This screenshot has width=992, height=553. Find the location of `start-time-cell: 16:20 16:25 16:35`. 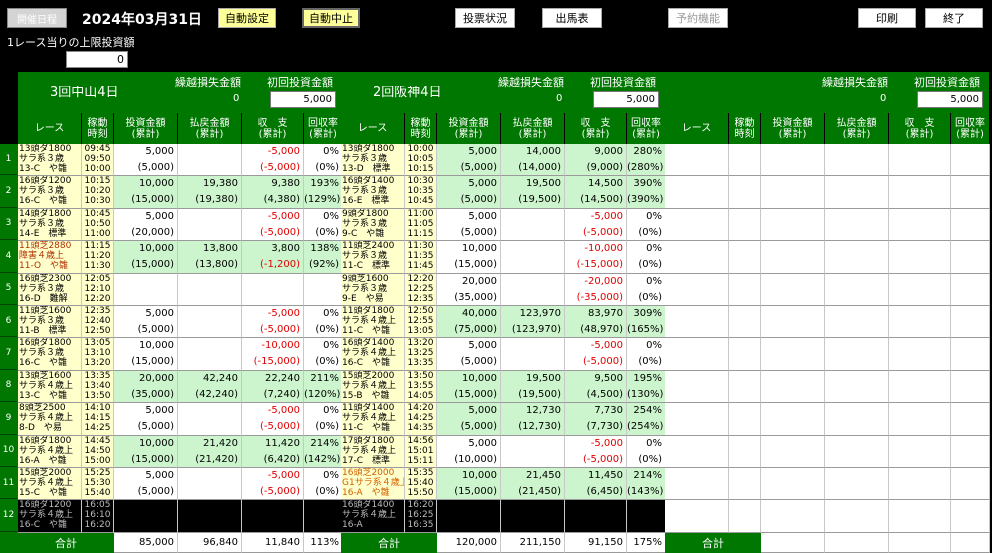

start-time-cell: 16:20 16:25 16:35 is located at coordinates (421, 516).